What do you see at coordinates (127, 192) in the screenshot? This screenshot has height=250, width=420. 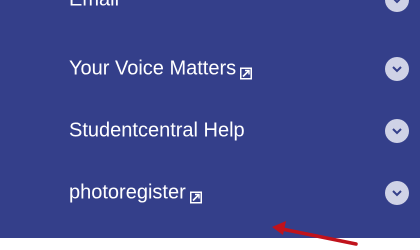 I see `menu-item-label: photoregister` at bounding box center [127, 192].